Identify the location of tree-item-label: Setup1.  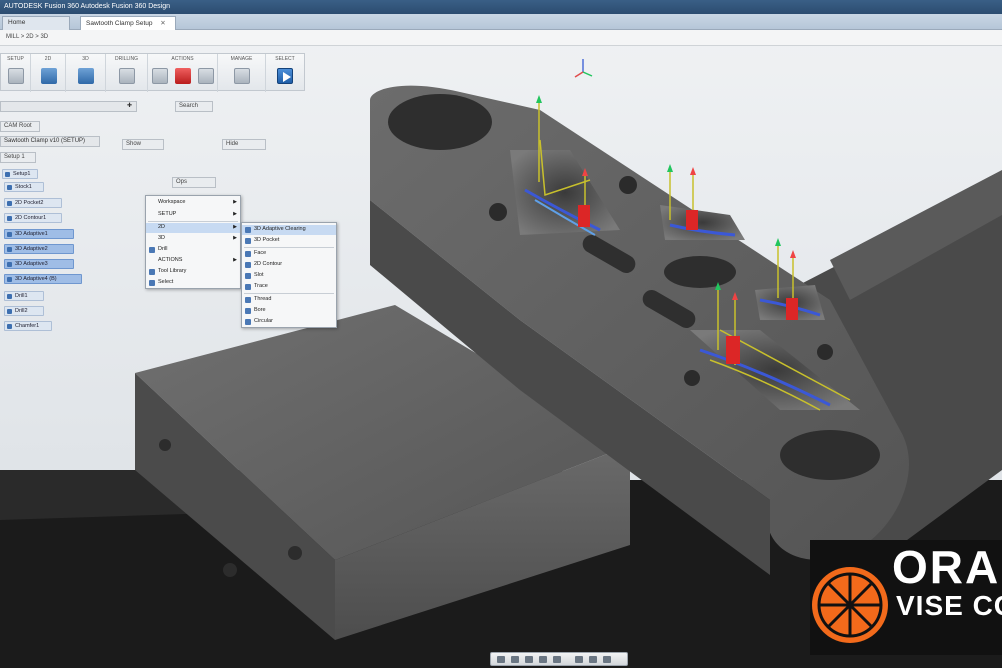
(22, 174).